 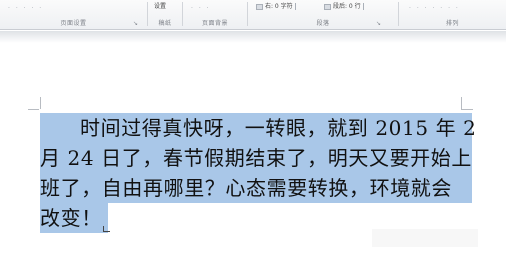 I want to click on draft-paper-group-label: 稿纸, so click(x=165, y=23).